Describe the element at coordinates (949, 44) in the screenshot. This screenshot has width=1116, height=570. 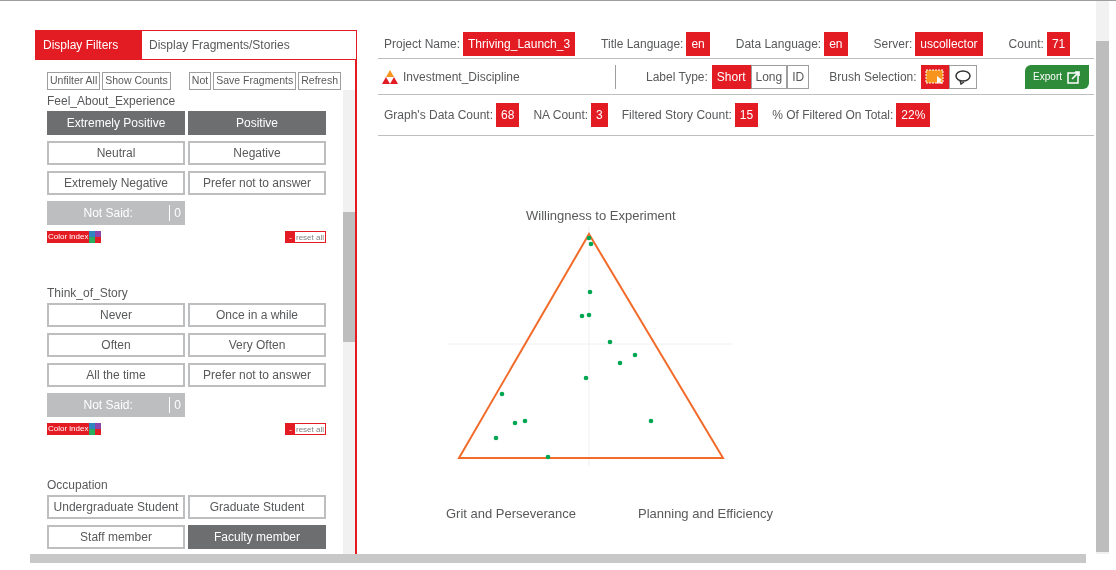
I see `value-badge: uscollector` at that location.